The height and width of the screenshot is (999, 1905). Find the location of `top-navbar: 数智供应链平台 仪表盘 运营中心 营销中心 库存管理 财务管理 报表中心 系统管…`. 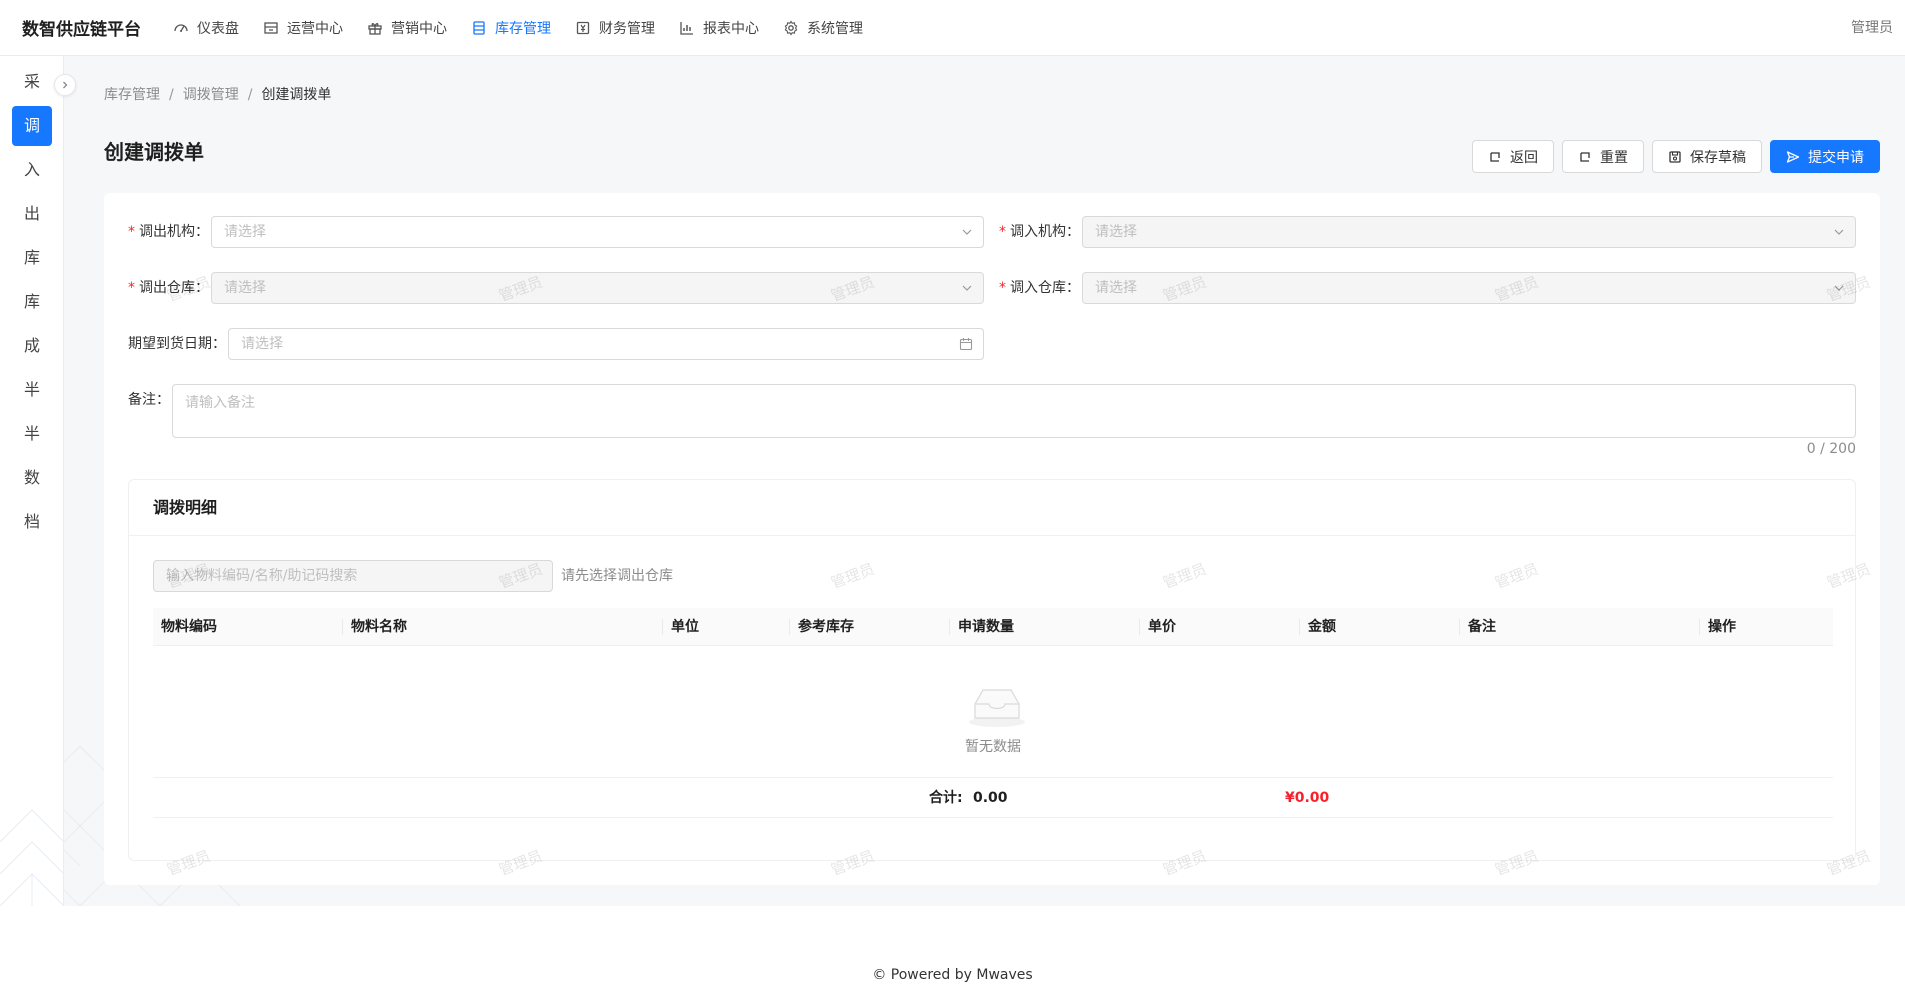

top-navbar: 数智供应链平台 仪表盘 运营中心 营销中心 库存管理 财务管理 报表中心 系统管… is located at coordinates (952, 28).